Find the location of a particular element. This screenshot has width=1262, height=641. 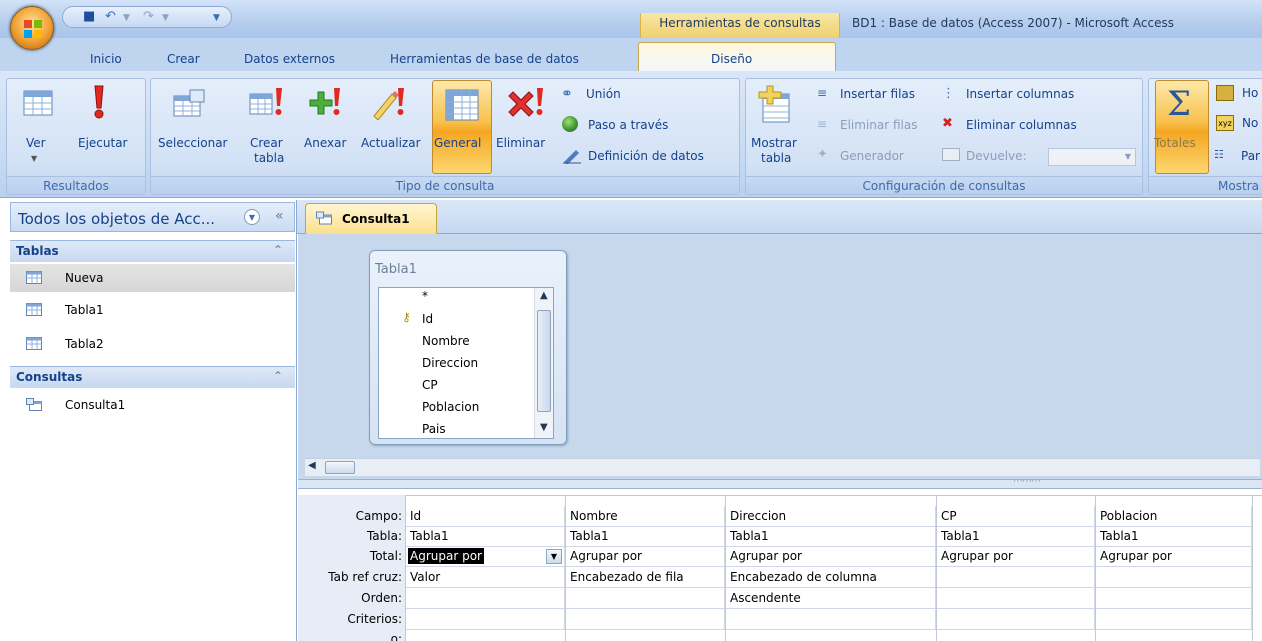

ejecutar-button: Ejecutar is located at coordinates (103, 143).